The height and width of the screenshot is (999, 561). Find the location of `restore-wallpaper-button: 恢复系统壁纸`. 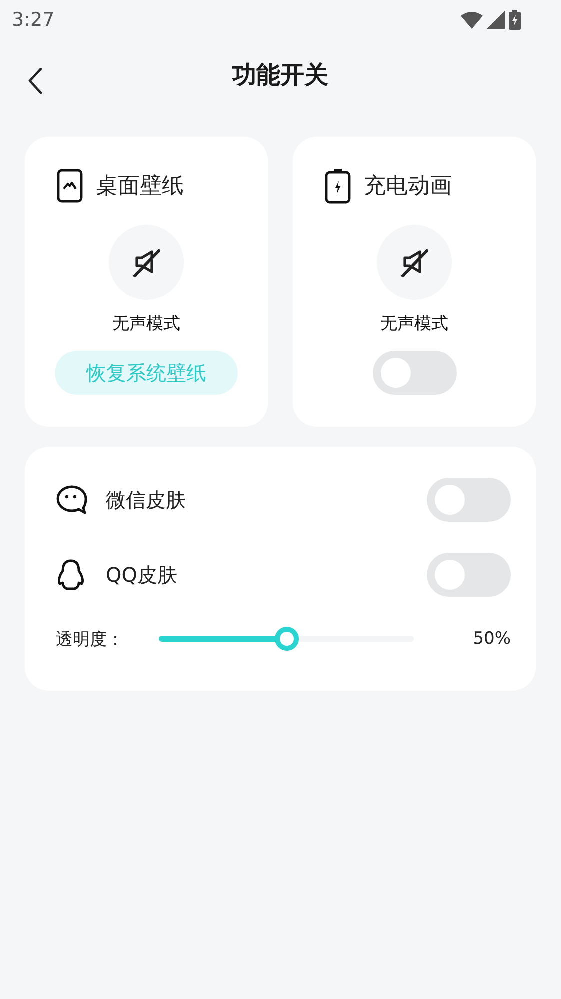

restore-wallpaper-button: 恢复系统壁纸 is located at coordinates (146, 373).